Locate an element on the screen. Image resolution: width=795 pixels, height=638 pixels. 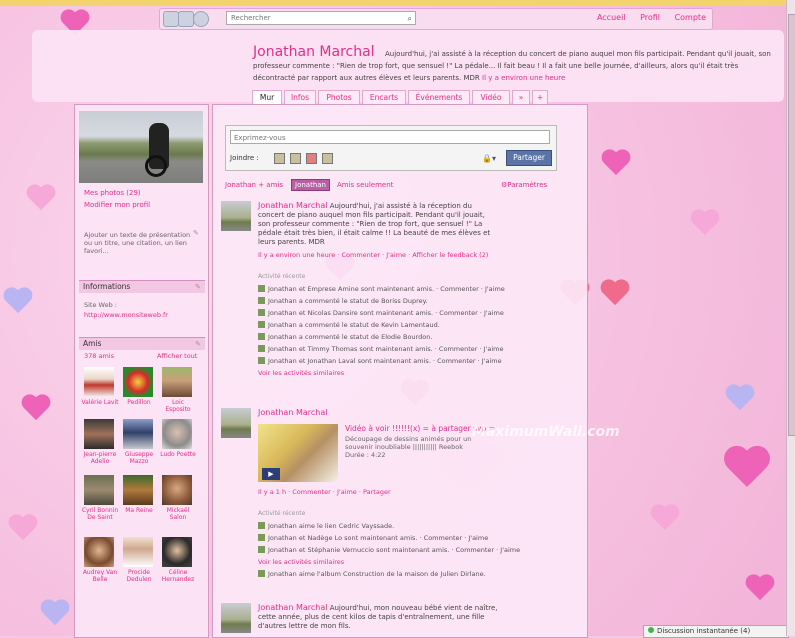
filter-jonathan: Jonathan is located at coordinates (310, 185).